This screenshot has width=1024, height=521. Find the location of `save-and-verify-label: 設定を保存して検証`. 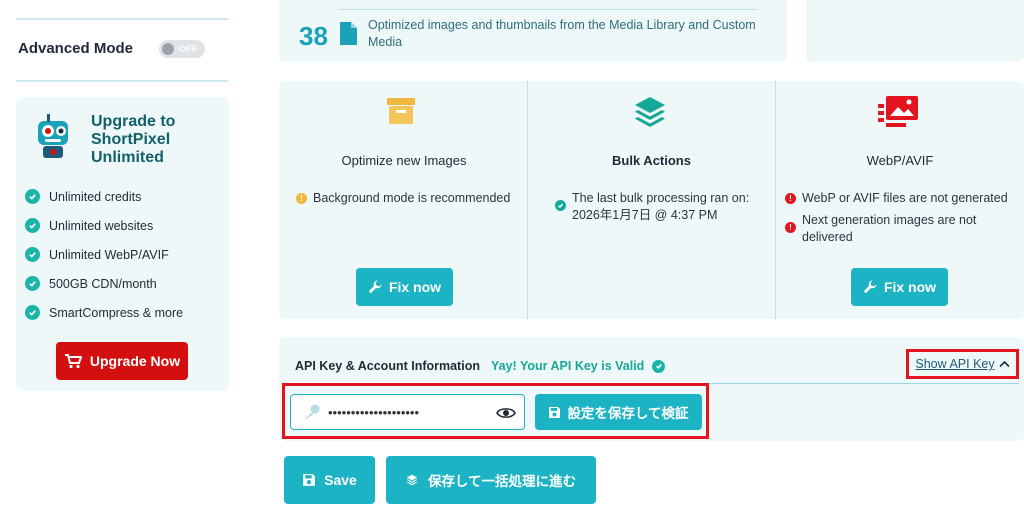

save-and-verify-label: 設定を保存して検証 is located at coordinates (628, 413).